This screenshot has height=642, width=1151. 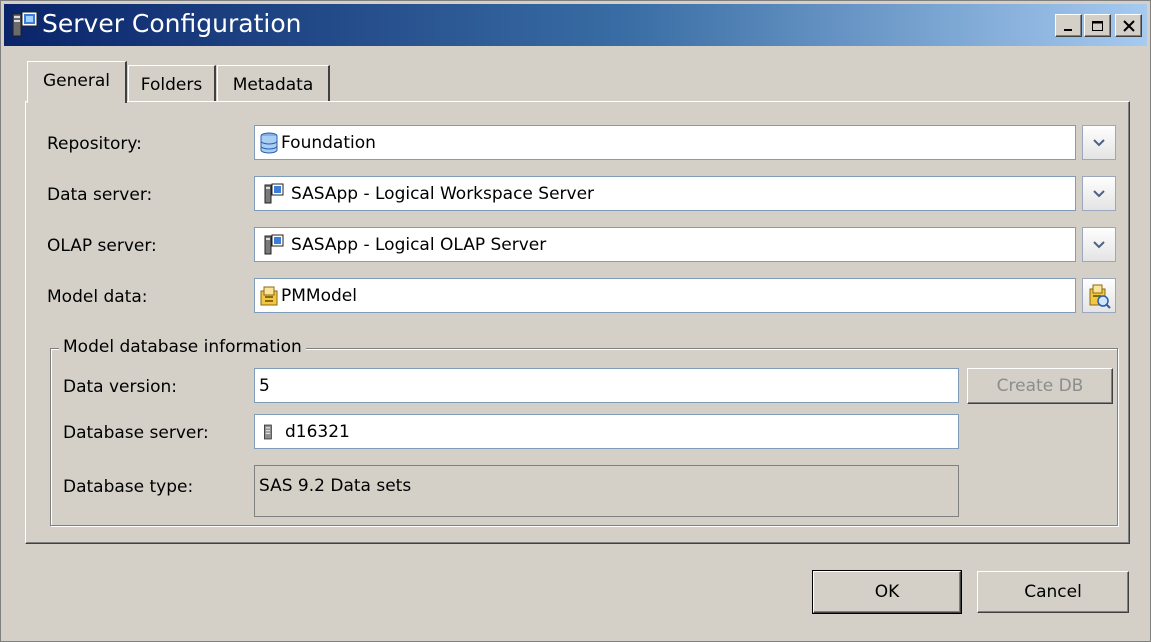 What do you see at coordinates (317, 431) in the screenshot?
I see `database-server-value: d16321` at bounding box center [317, 431].